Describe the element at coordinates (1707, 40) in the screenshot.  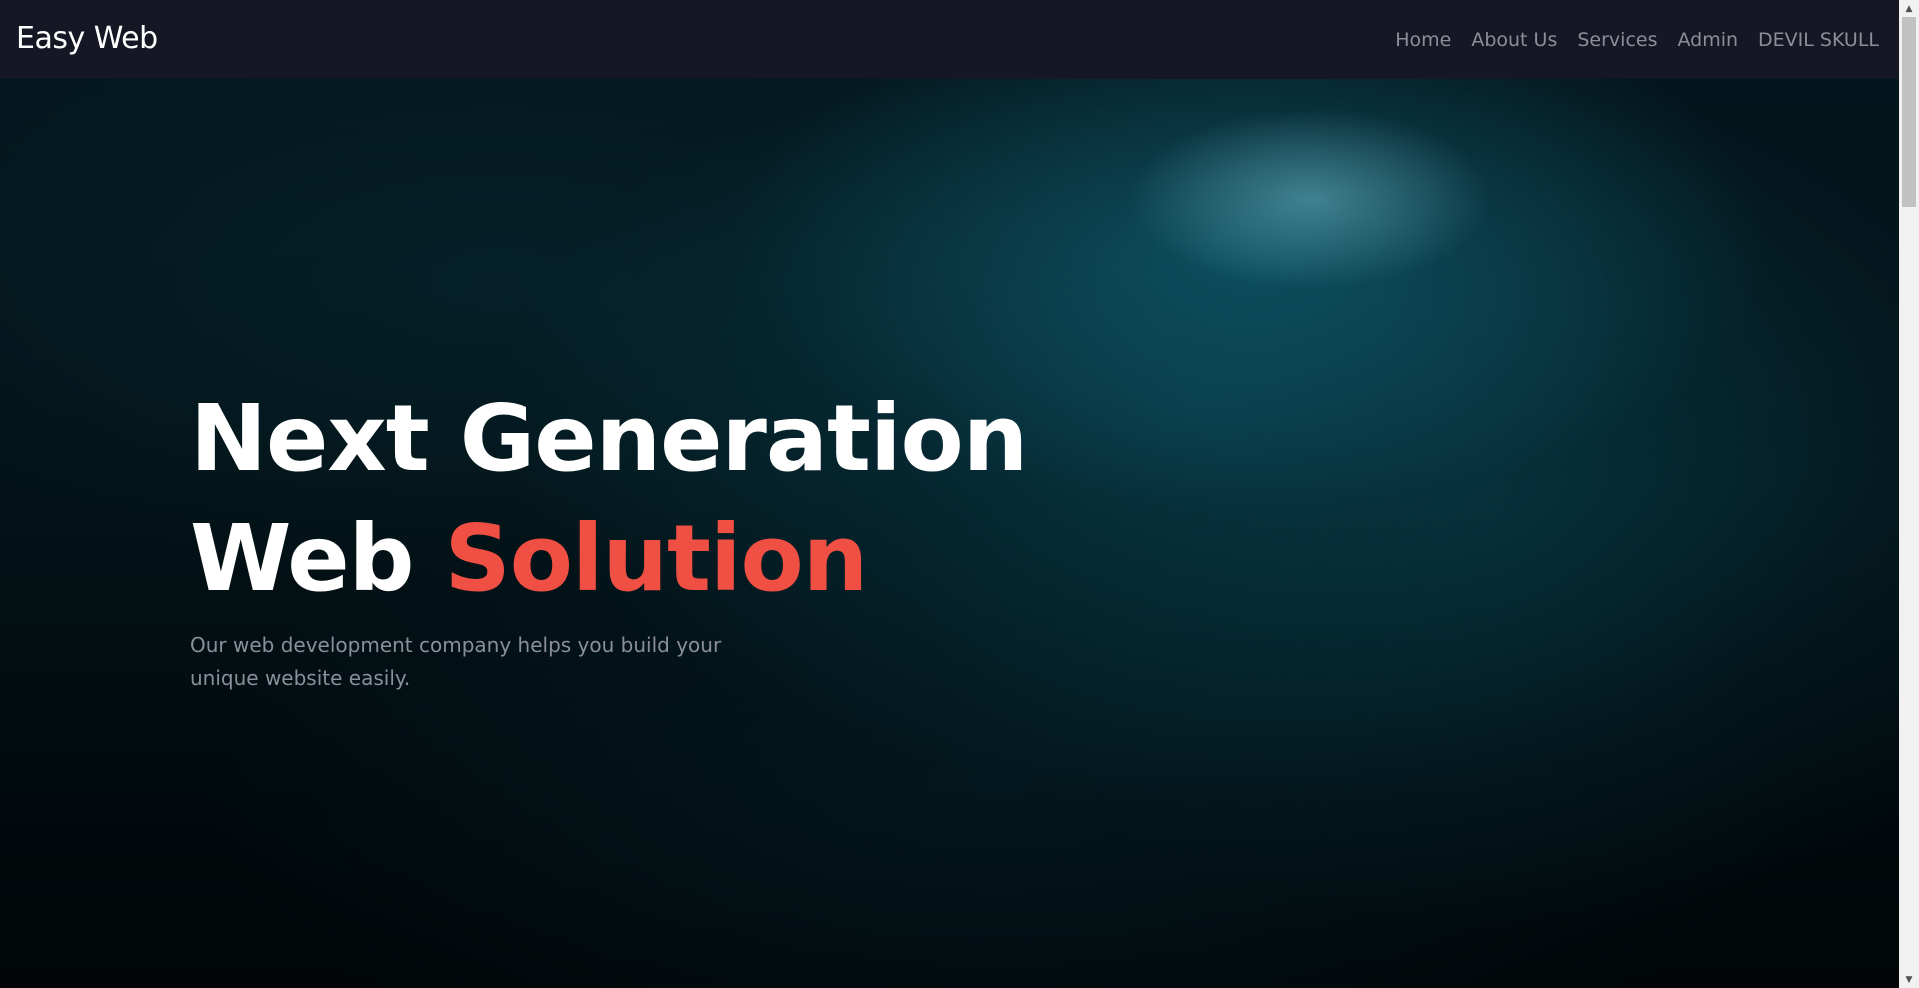
I see `nav-link-admin: Admin` at that location.